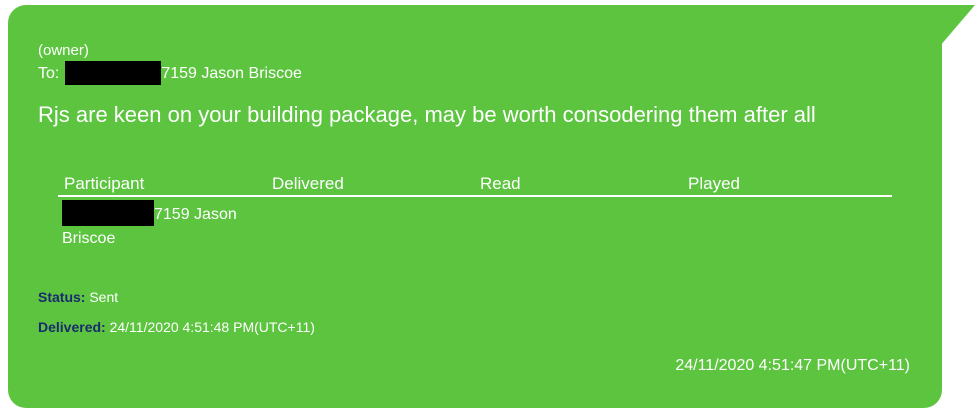  I want to click on delivered-line: Delivered: 24/11/2020 4:51:48 PM(UTC+11), so click(176, 327).